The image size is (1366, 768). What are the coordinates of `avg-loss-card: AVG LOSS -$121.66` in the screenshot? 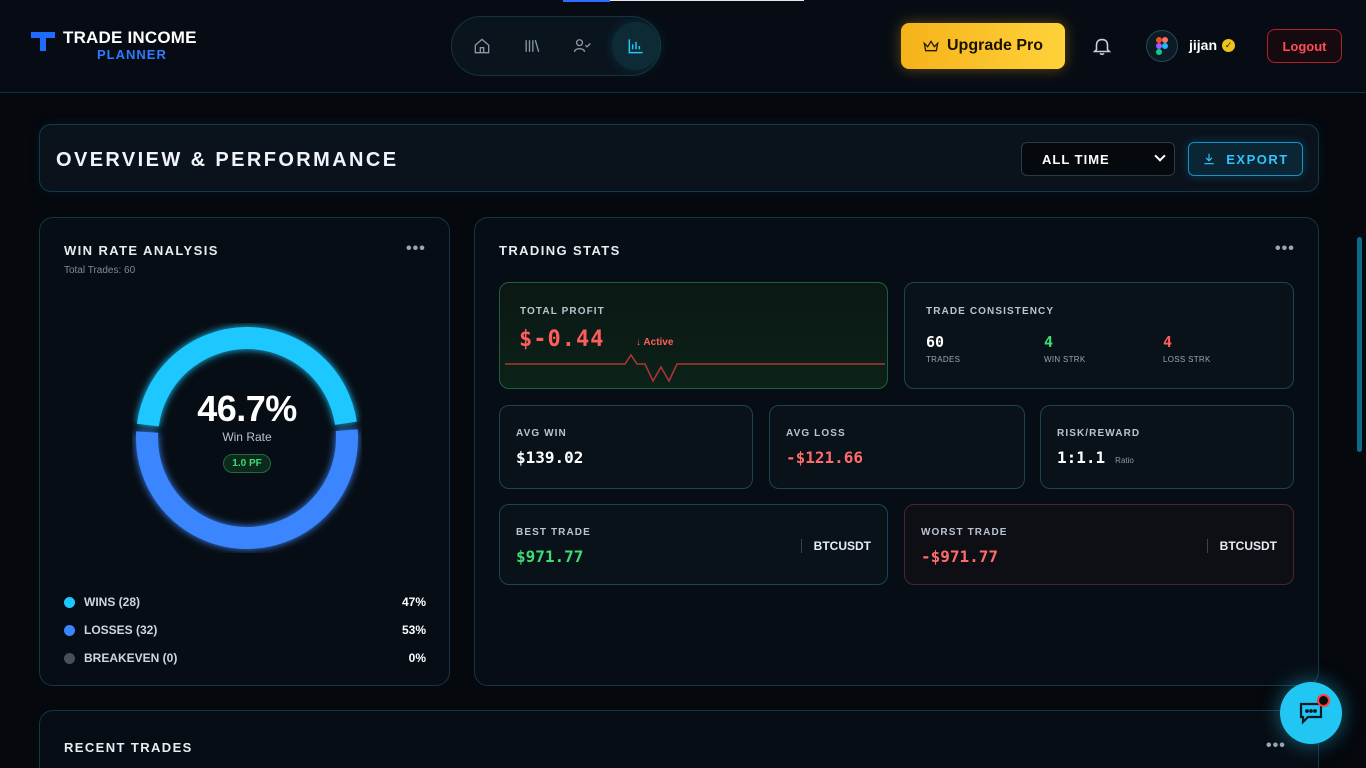 It's located at (897, 447).